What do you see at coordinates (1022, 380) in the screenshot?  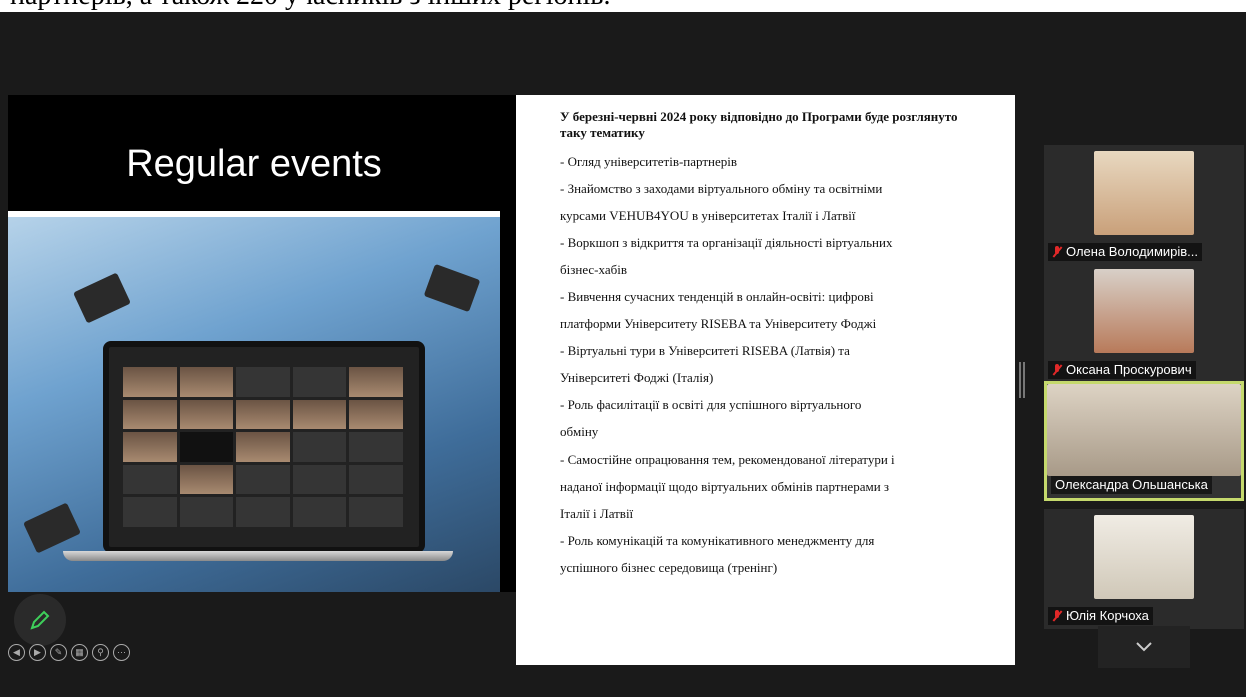 I see `panel-resize-handle` at bounding box center [1022, 380].